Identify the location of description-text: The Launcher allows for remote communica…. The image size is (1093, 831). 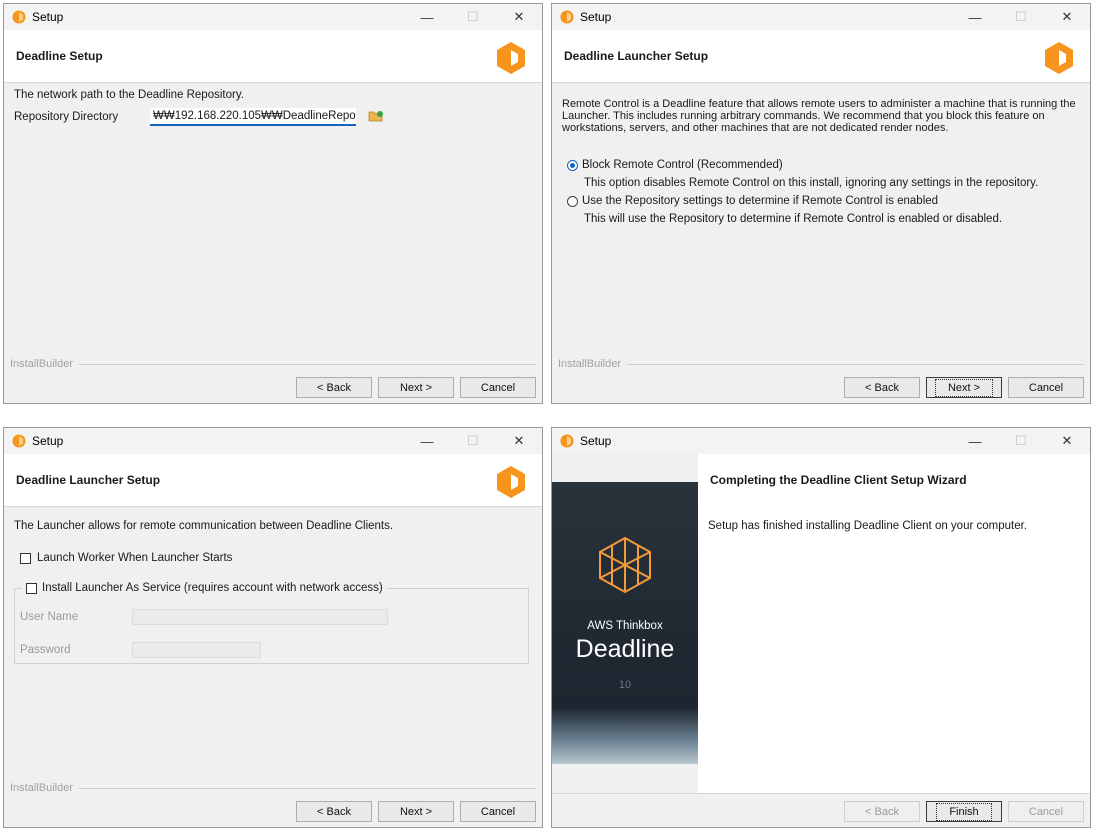
(204, 526).